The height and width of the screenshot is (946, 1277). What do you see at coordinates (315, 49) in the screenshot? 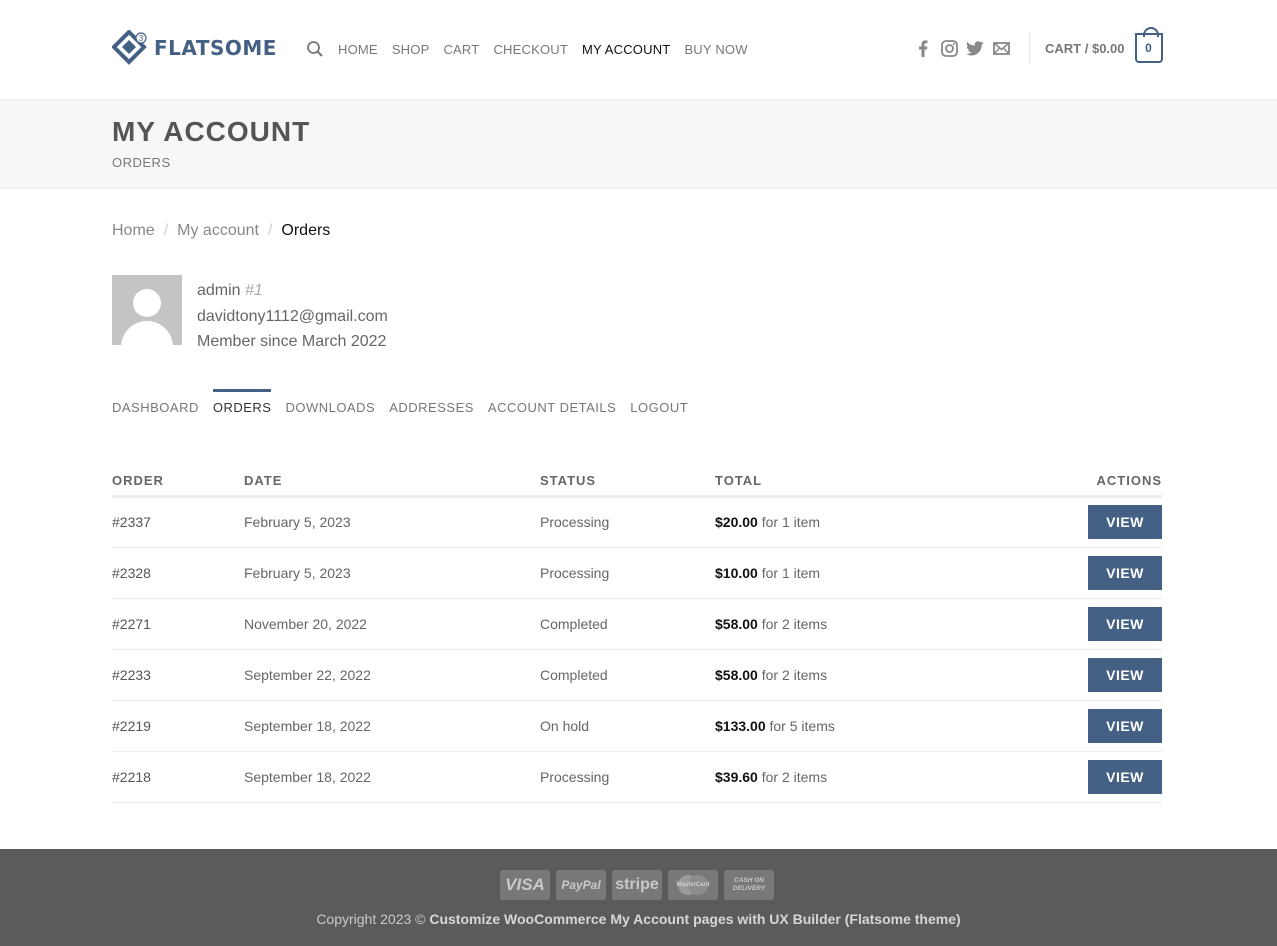
I see `search-icon` at bounding box center [315, 49].